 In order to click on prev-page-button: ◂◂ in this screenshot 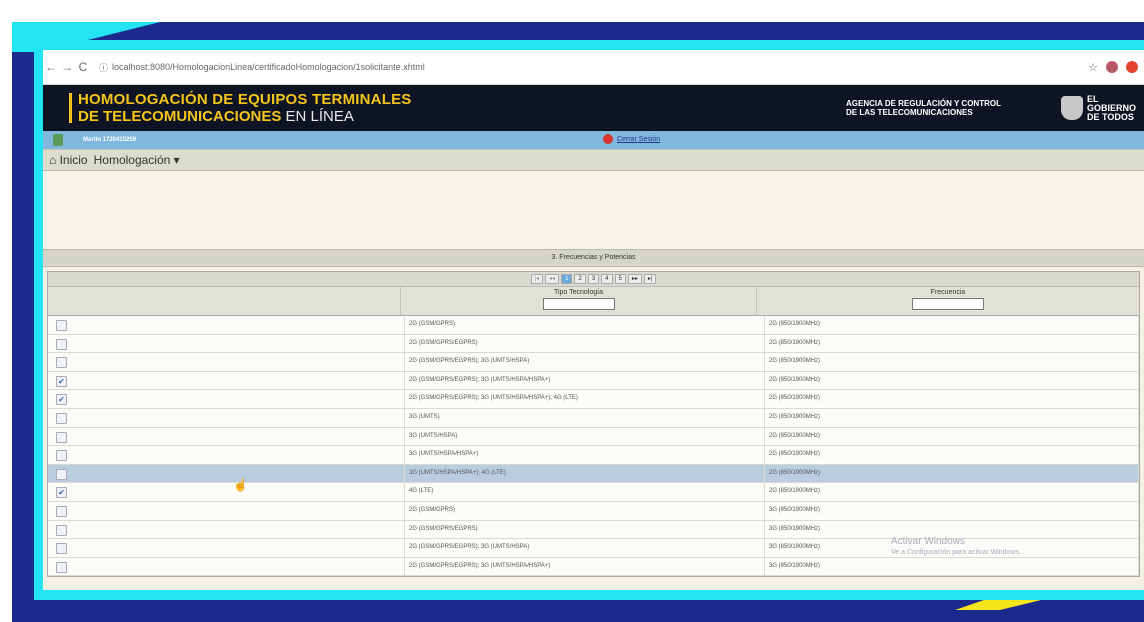, I will do `click(552, 279)`.